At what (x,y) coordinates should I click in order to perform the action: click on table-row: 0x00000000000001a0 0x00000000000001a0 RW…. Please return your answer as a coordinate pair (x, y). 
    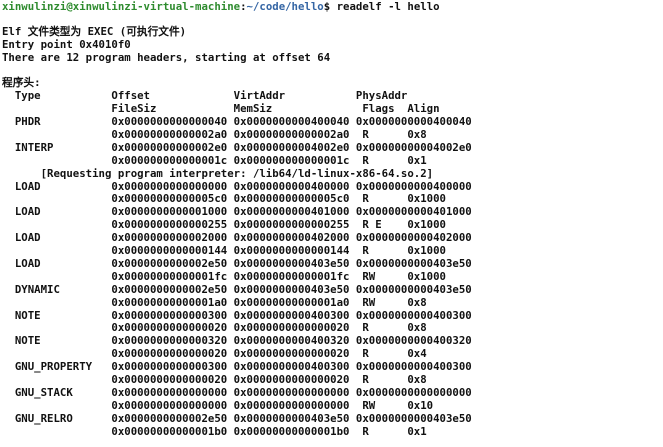
    Looking at the image, I should click on (214, 302).